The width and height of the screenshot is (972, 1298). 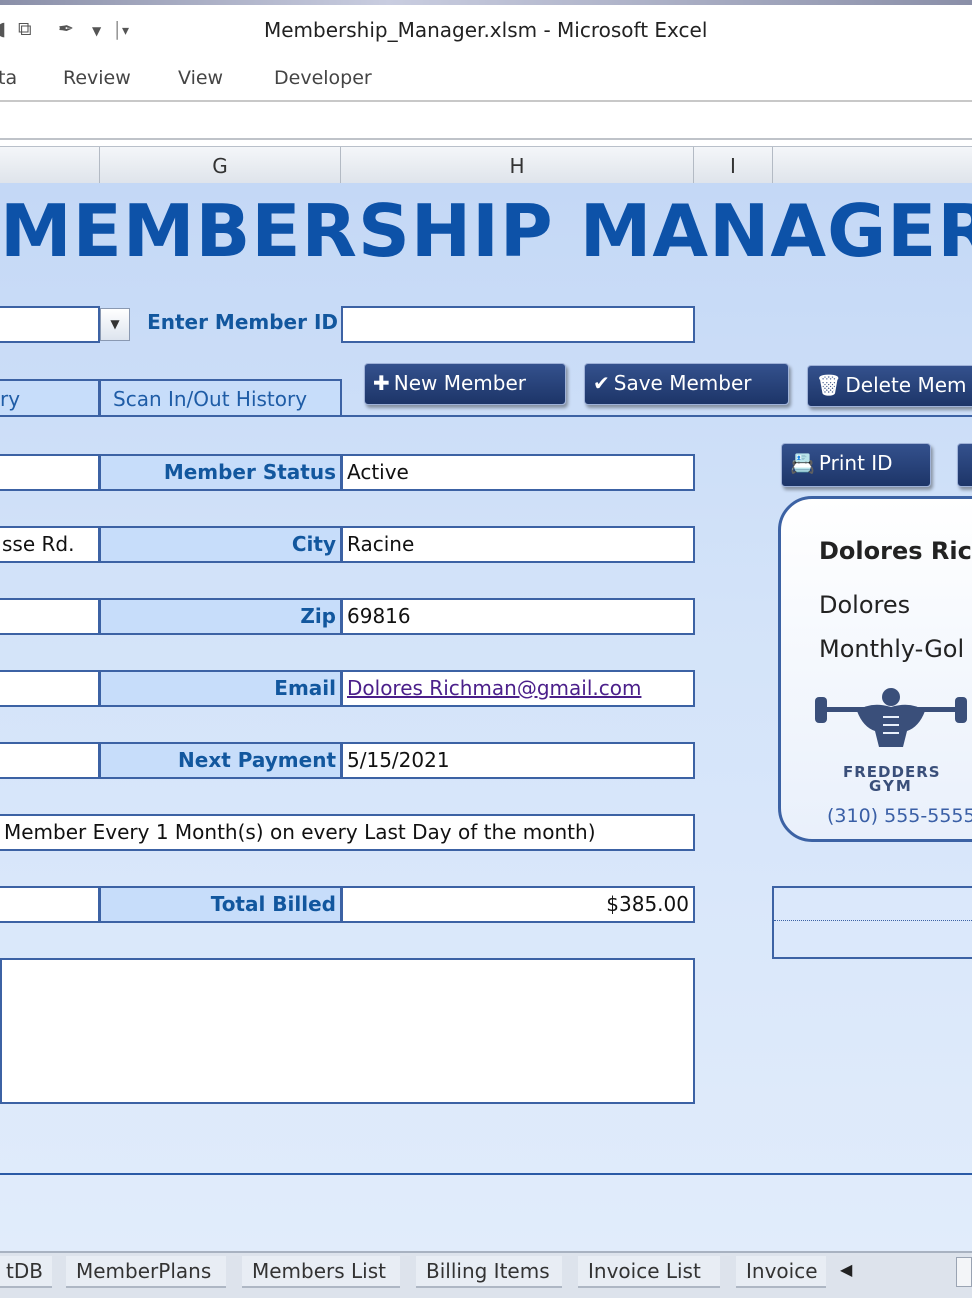 What do you see at coordinates (781, 1272) in the screenshot?
I see `sheet-tab-invoice: Invoice` at bounding box center [781, 1272].